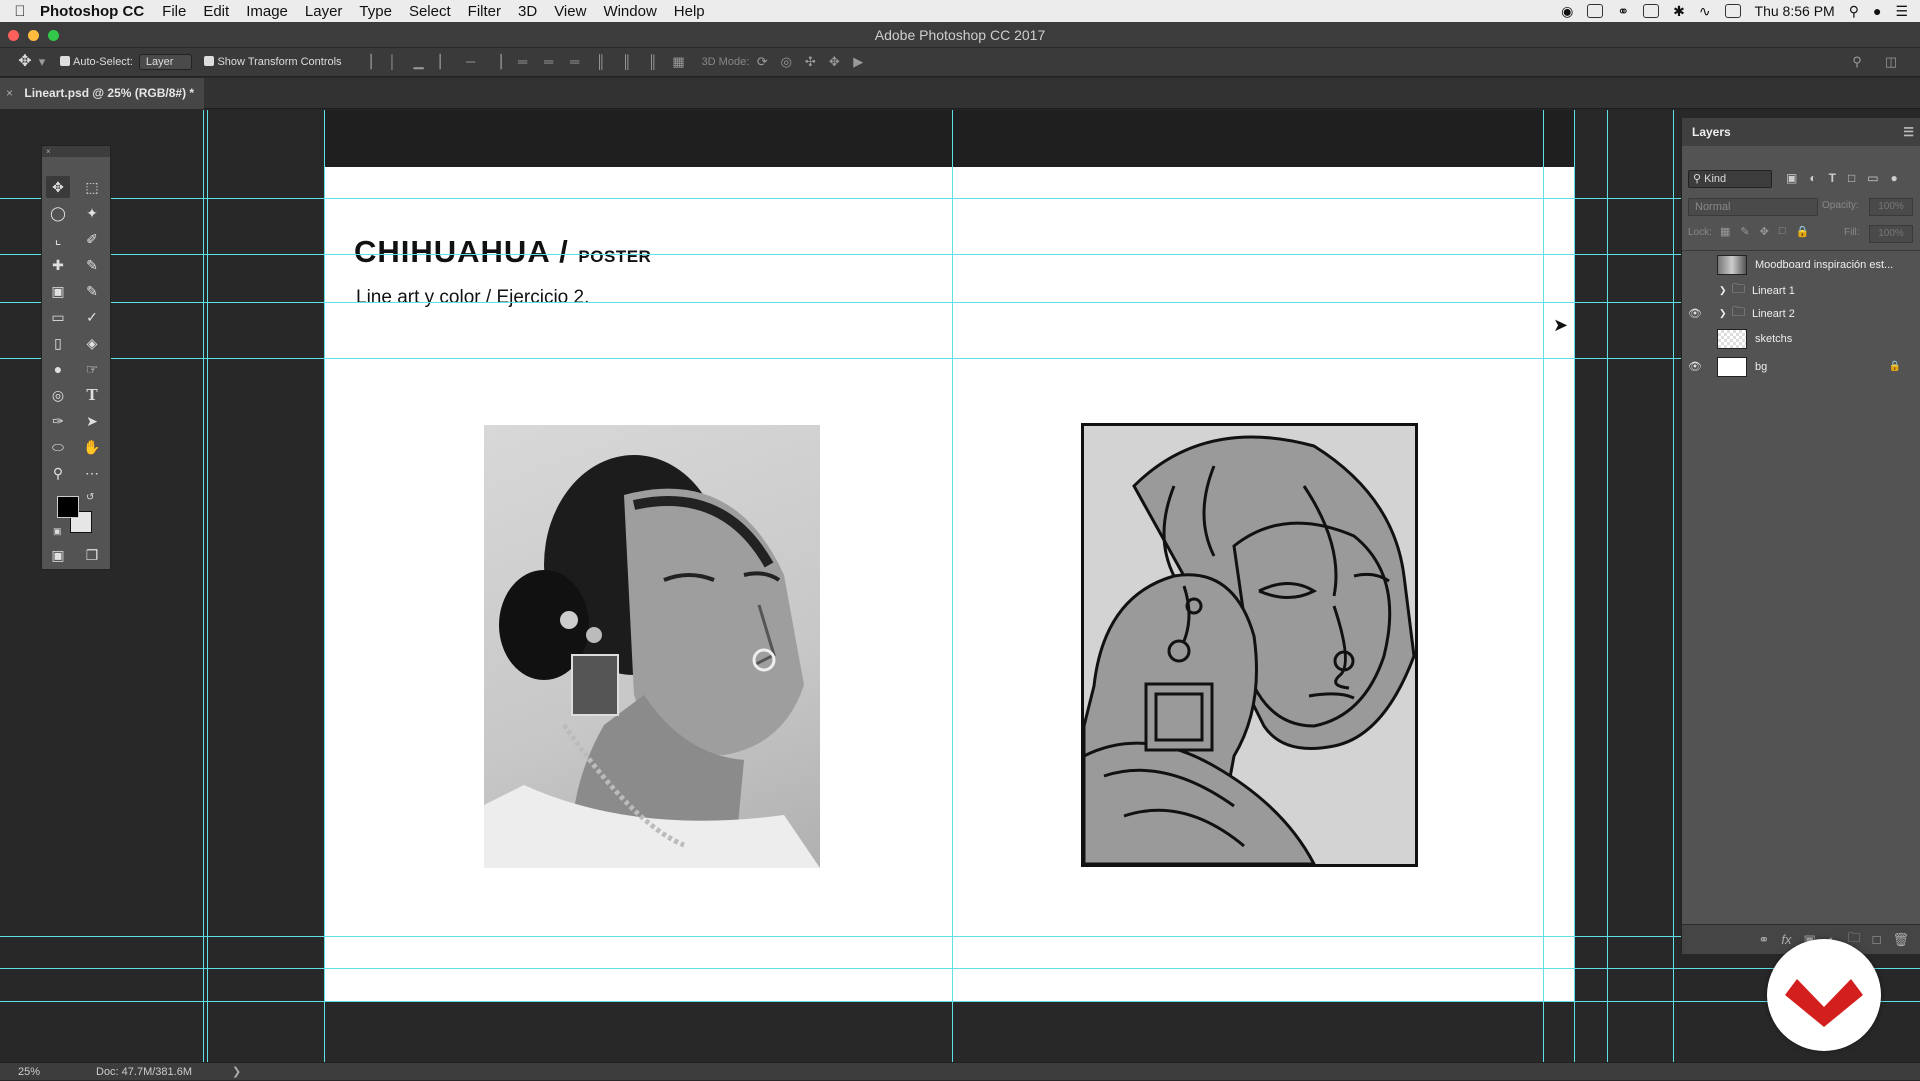 The image size is (1920, 1081). What do you see at coordinates (58, 265) in the screenshot?
I see `healing-brush-tool-icon: ✚` at bounding box center [58, 265].